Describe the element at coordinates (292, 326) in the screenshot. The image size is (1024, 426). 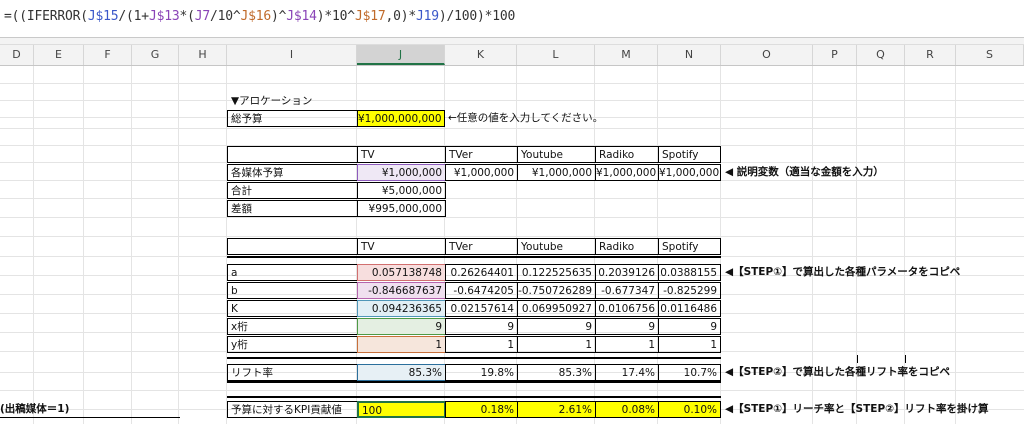
I see `param-label-x: x桁` at that location.